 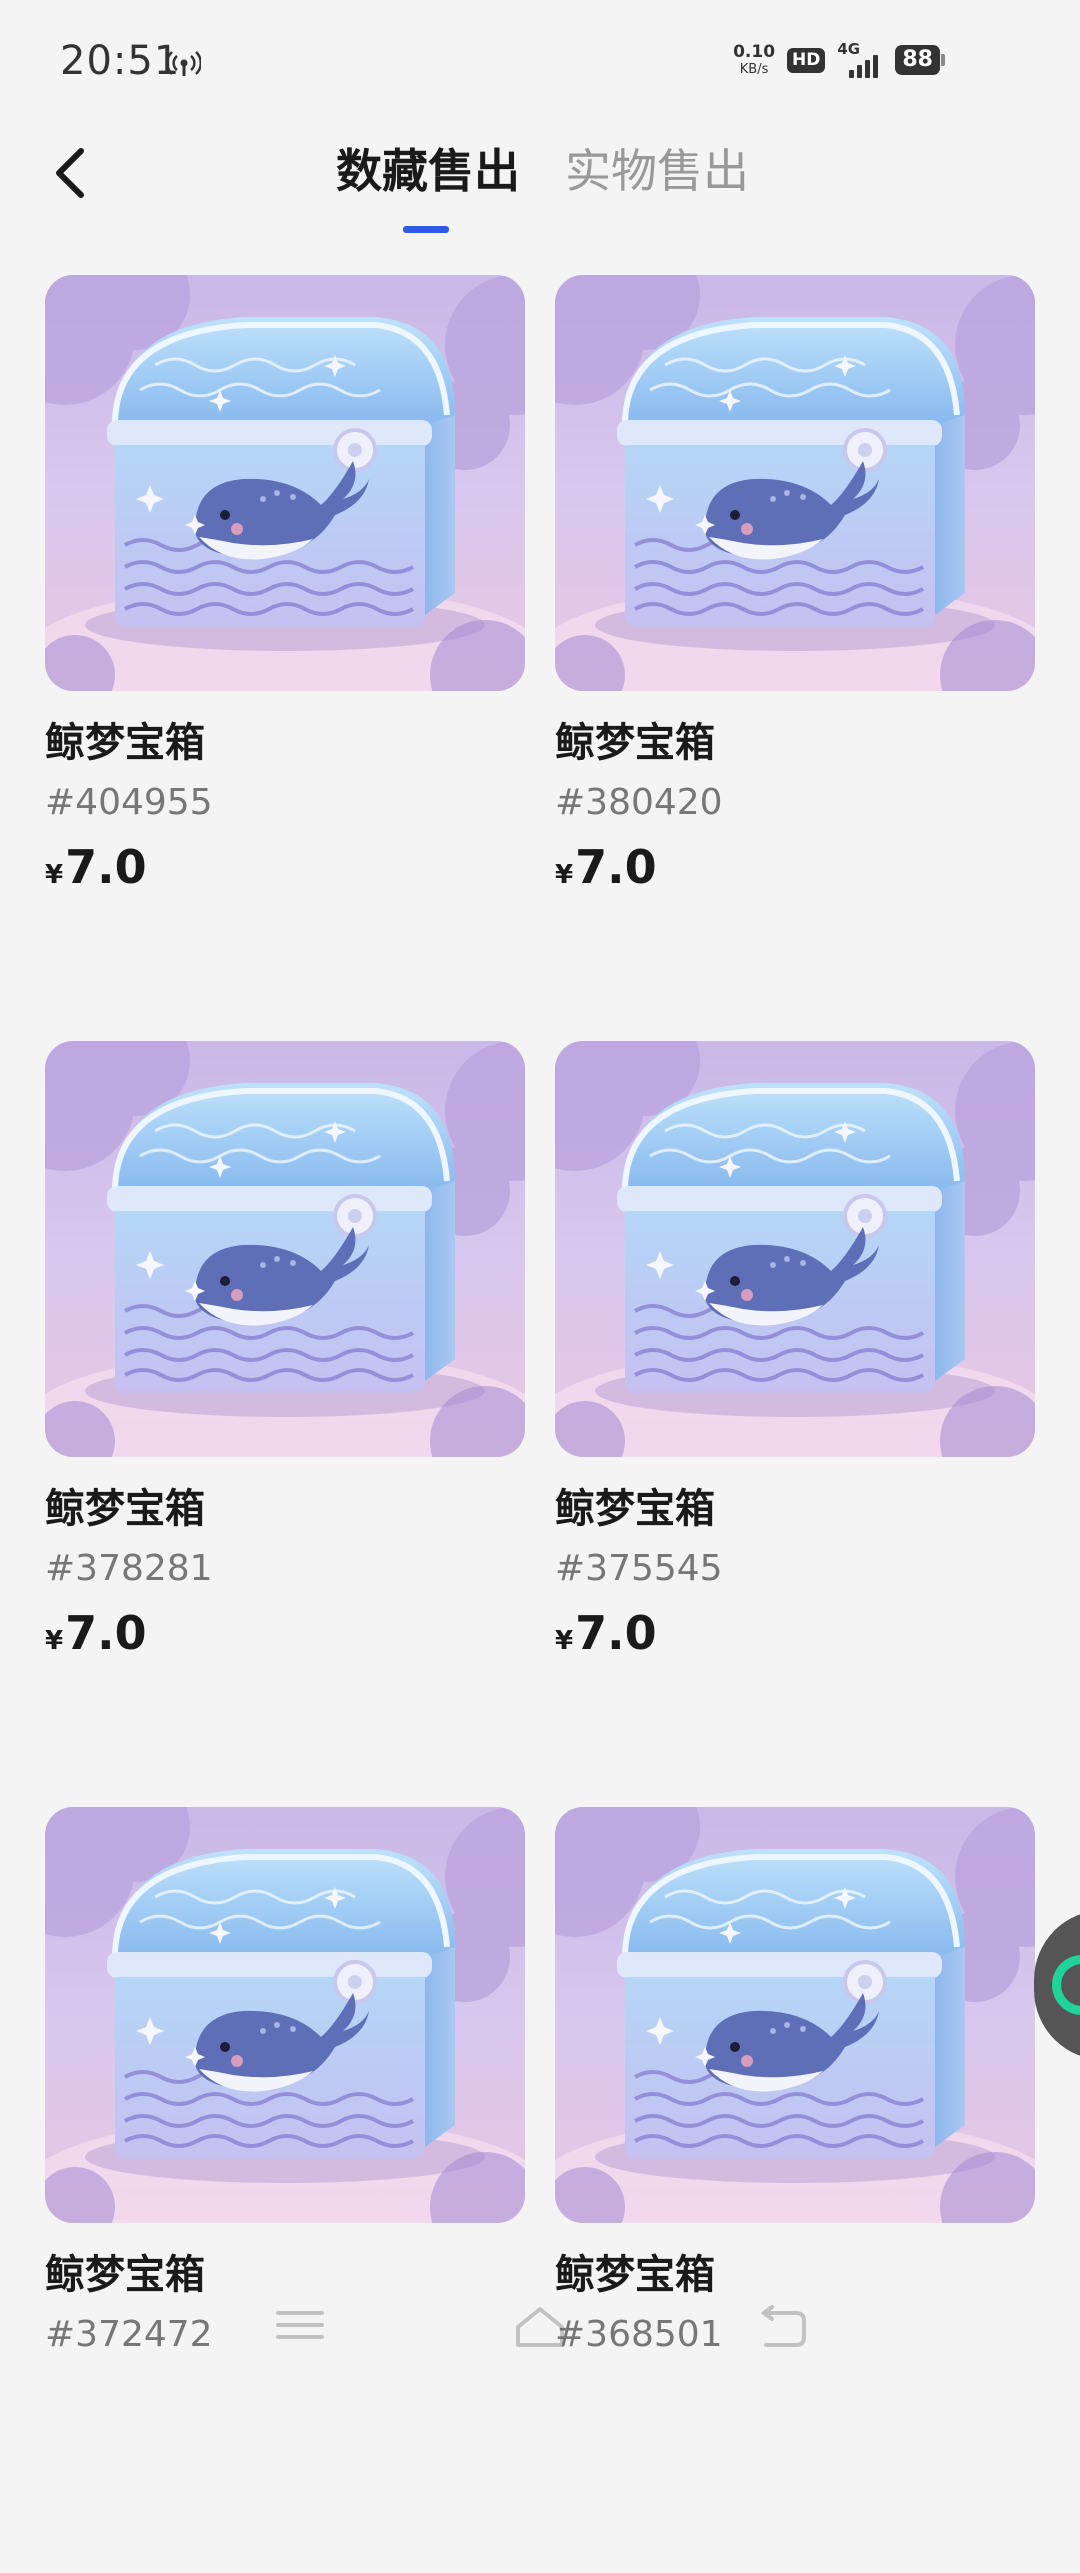 I want to click on tab-physical-sold: 实物售出, so click(x=657, y=171).